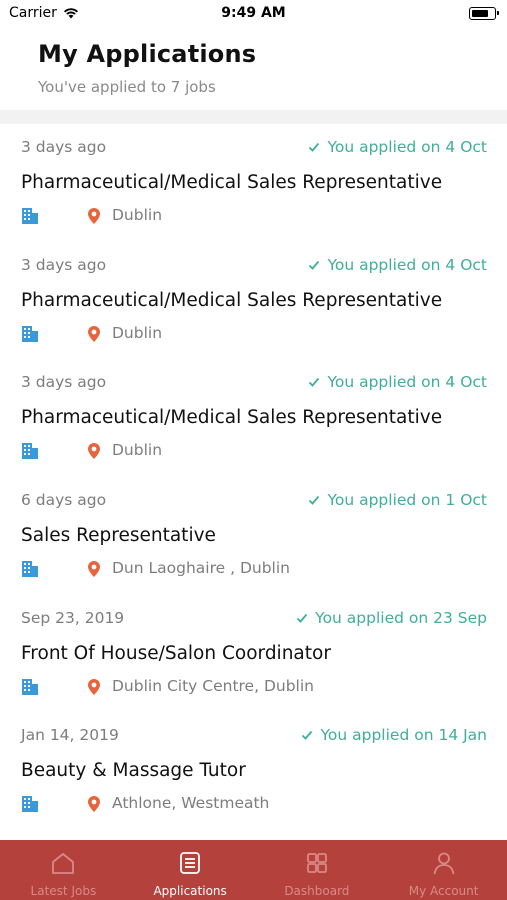 This screenshot has height=900, width=507. I want to click on job-title: Sales Representative, so click(118, 536).